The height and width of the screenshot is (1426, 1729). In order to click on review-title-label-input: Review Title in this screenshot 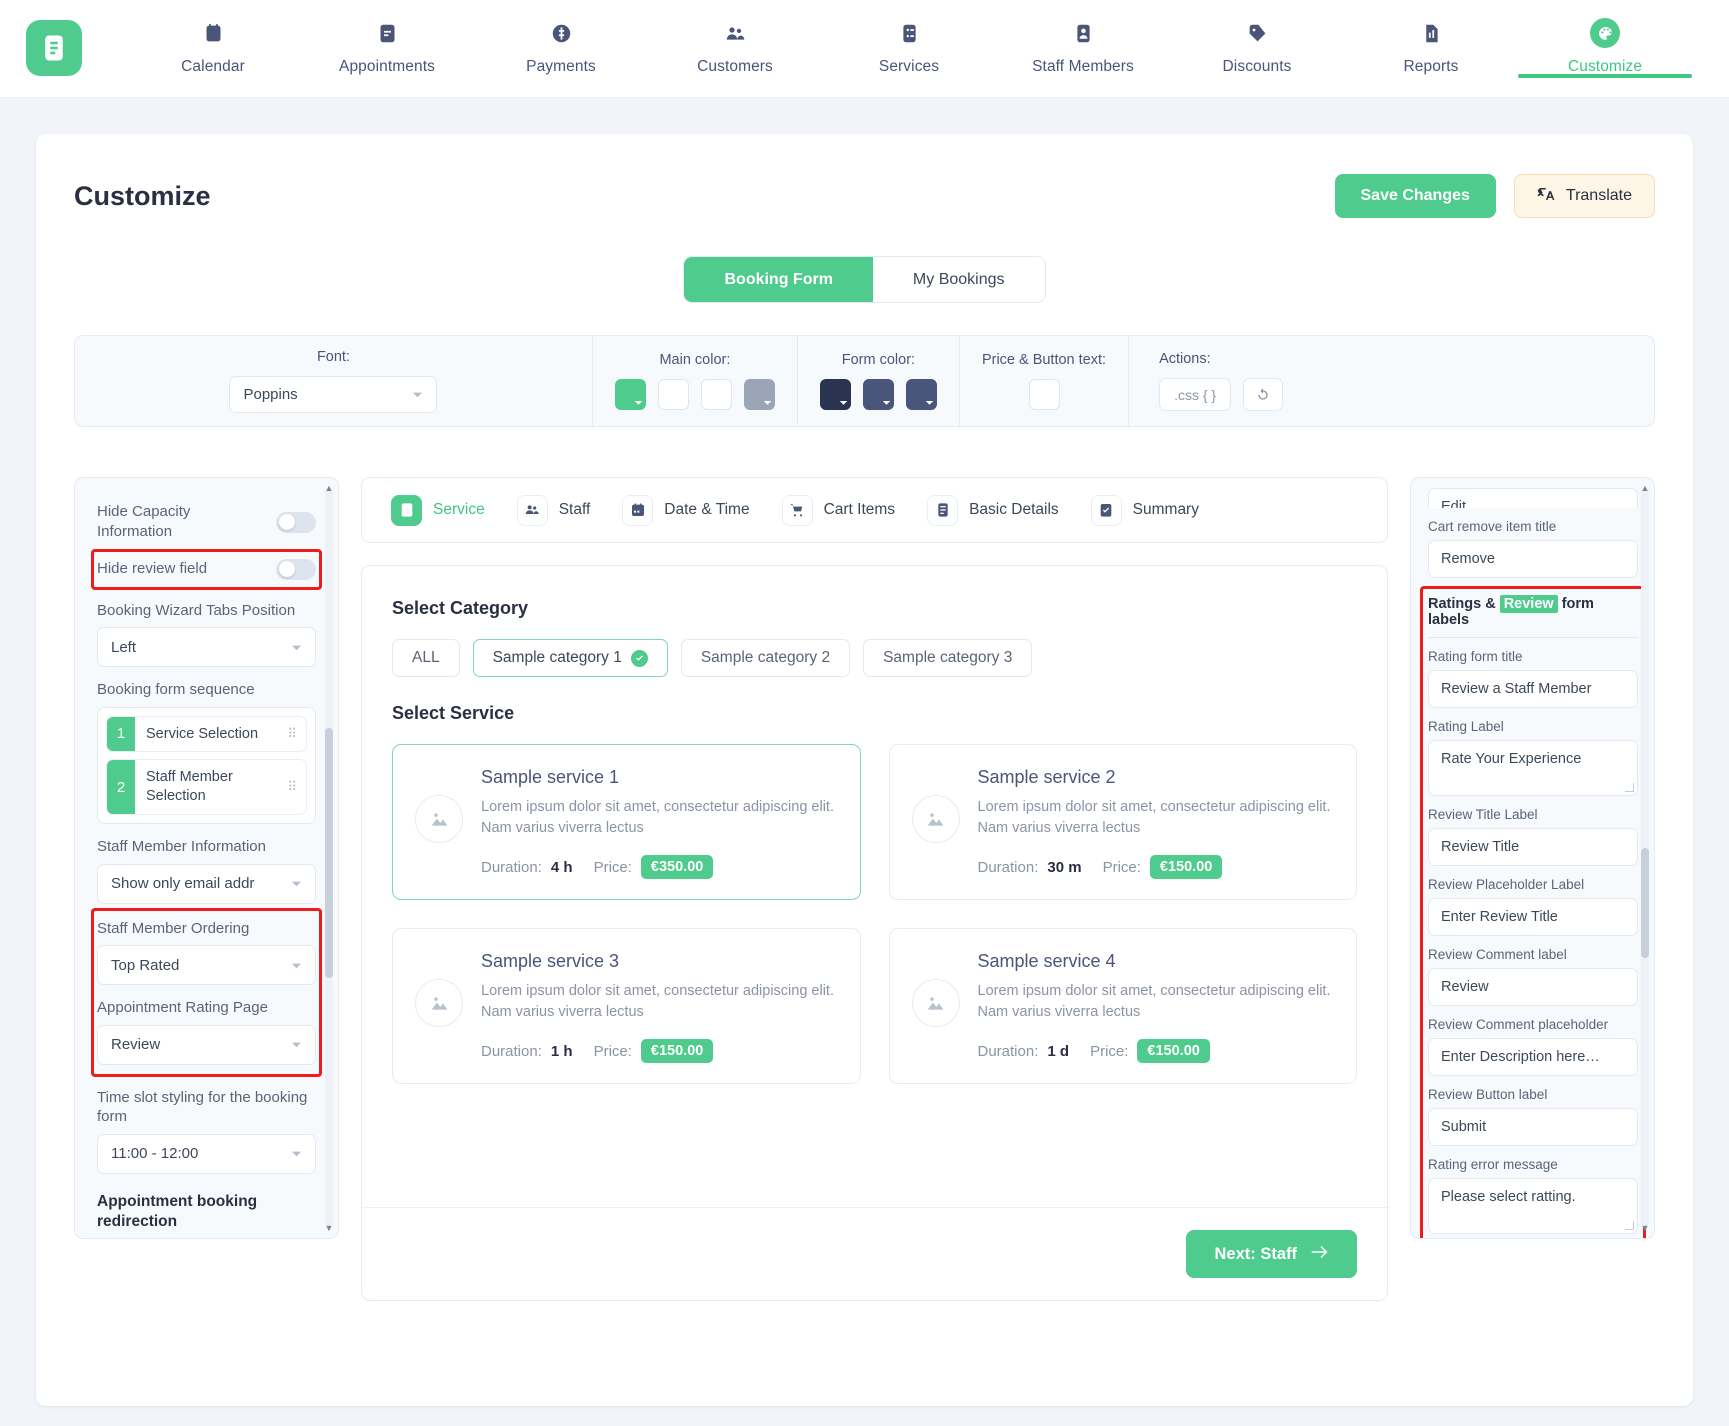, I will do `click(1533, 847)`.